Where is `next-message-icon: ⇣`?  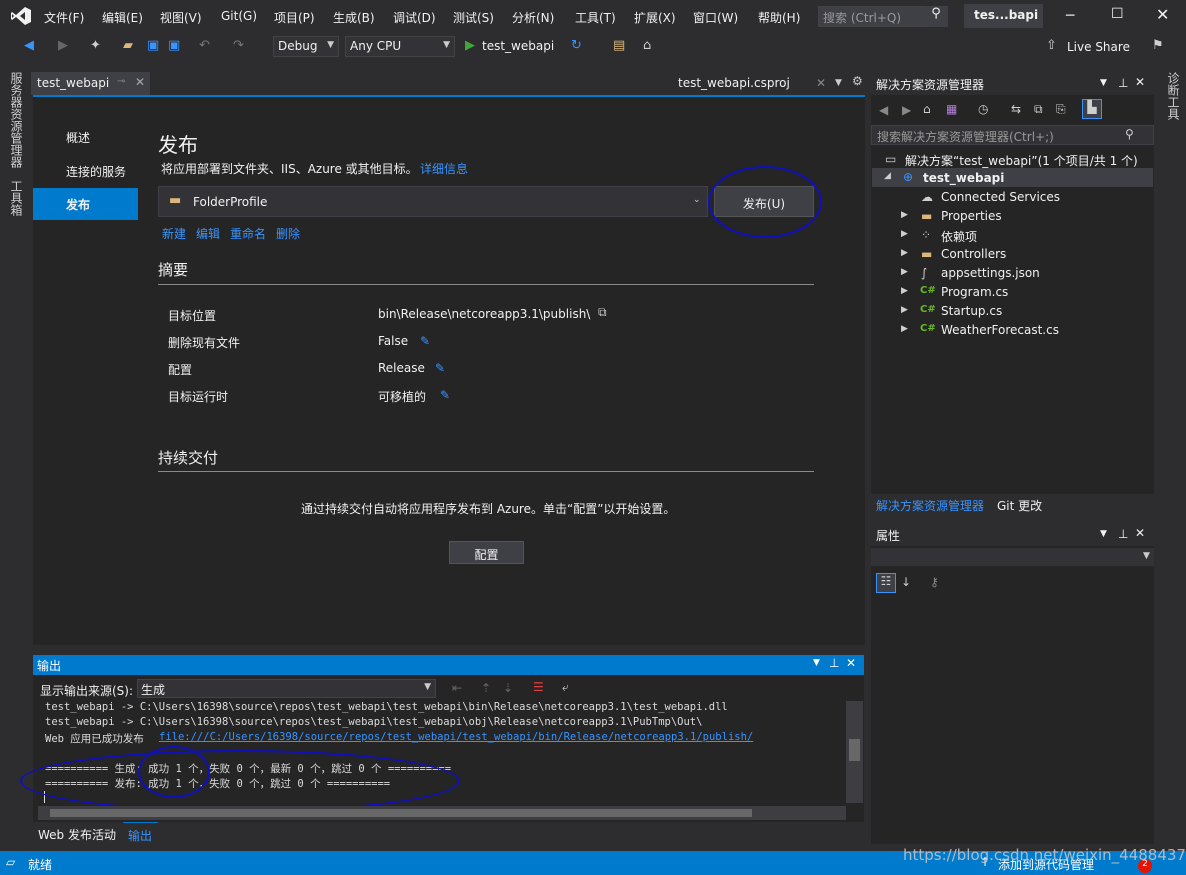
next-message-icon: ⇣ is located at coordinates (508, 688).